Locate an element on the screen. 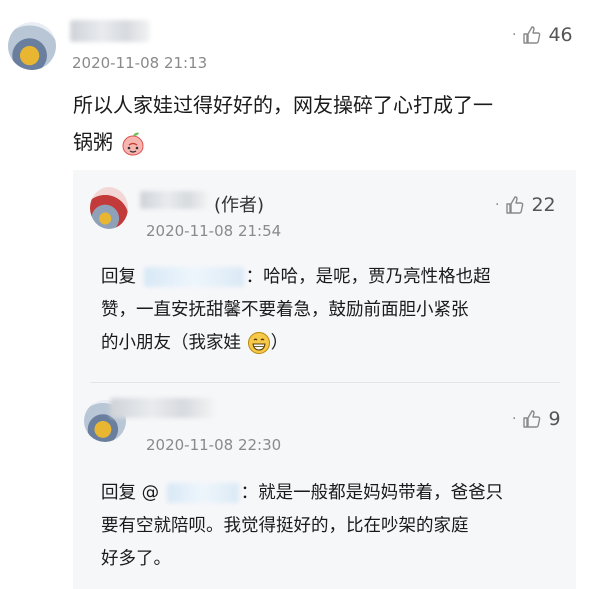 The height and width of the screenshot is (589, 601). reply-line: 赞，一直安抚甜馨不要着急，鼓励前面胆小紧张 is located at coordinates (285, 310).